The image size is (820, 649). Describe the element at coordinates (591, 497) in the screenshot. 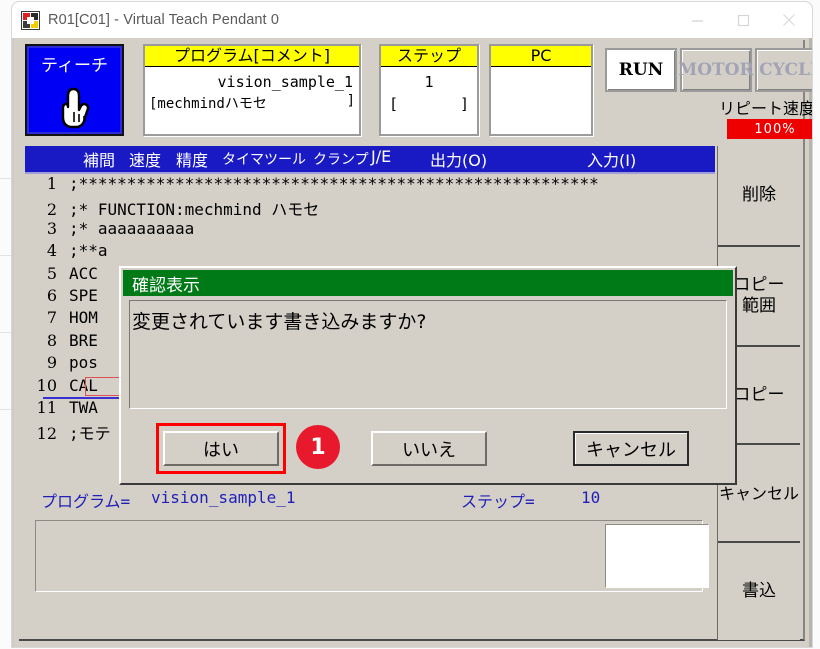

I see `footer-step-value: 10` at that location.